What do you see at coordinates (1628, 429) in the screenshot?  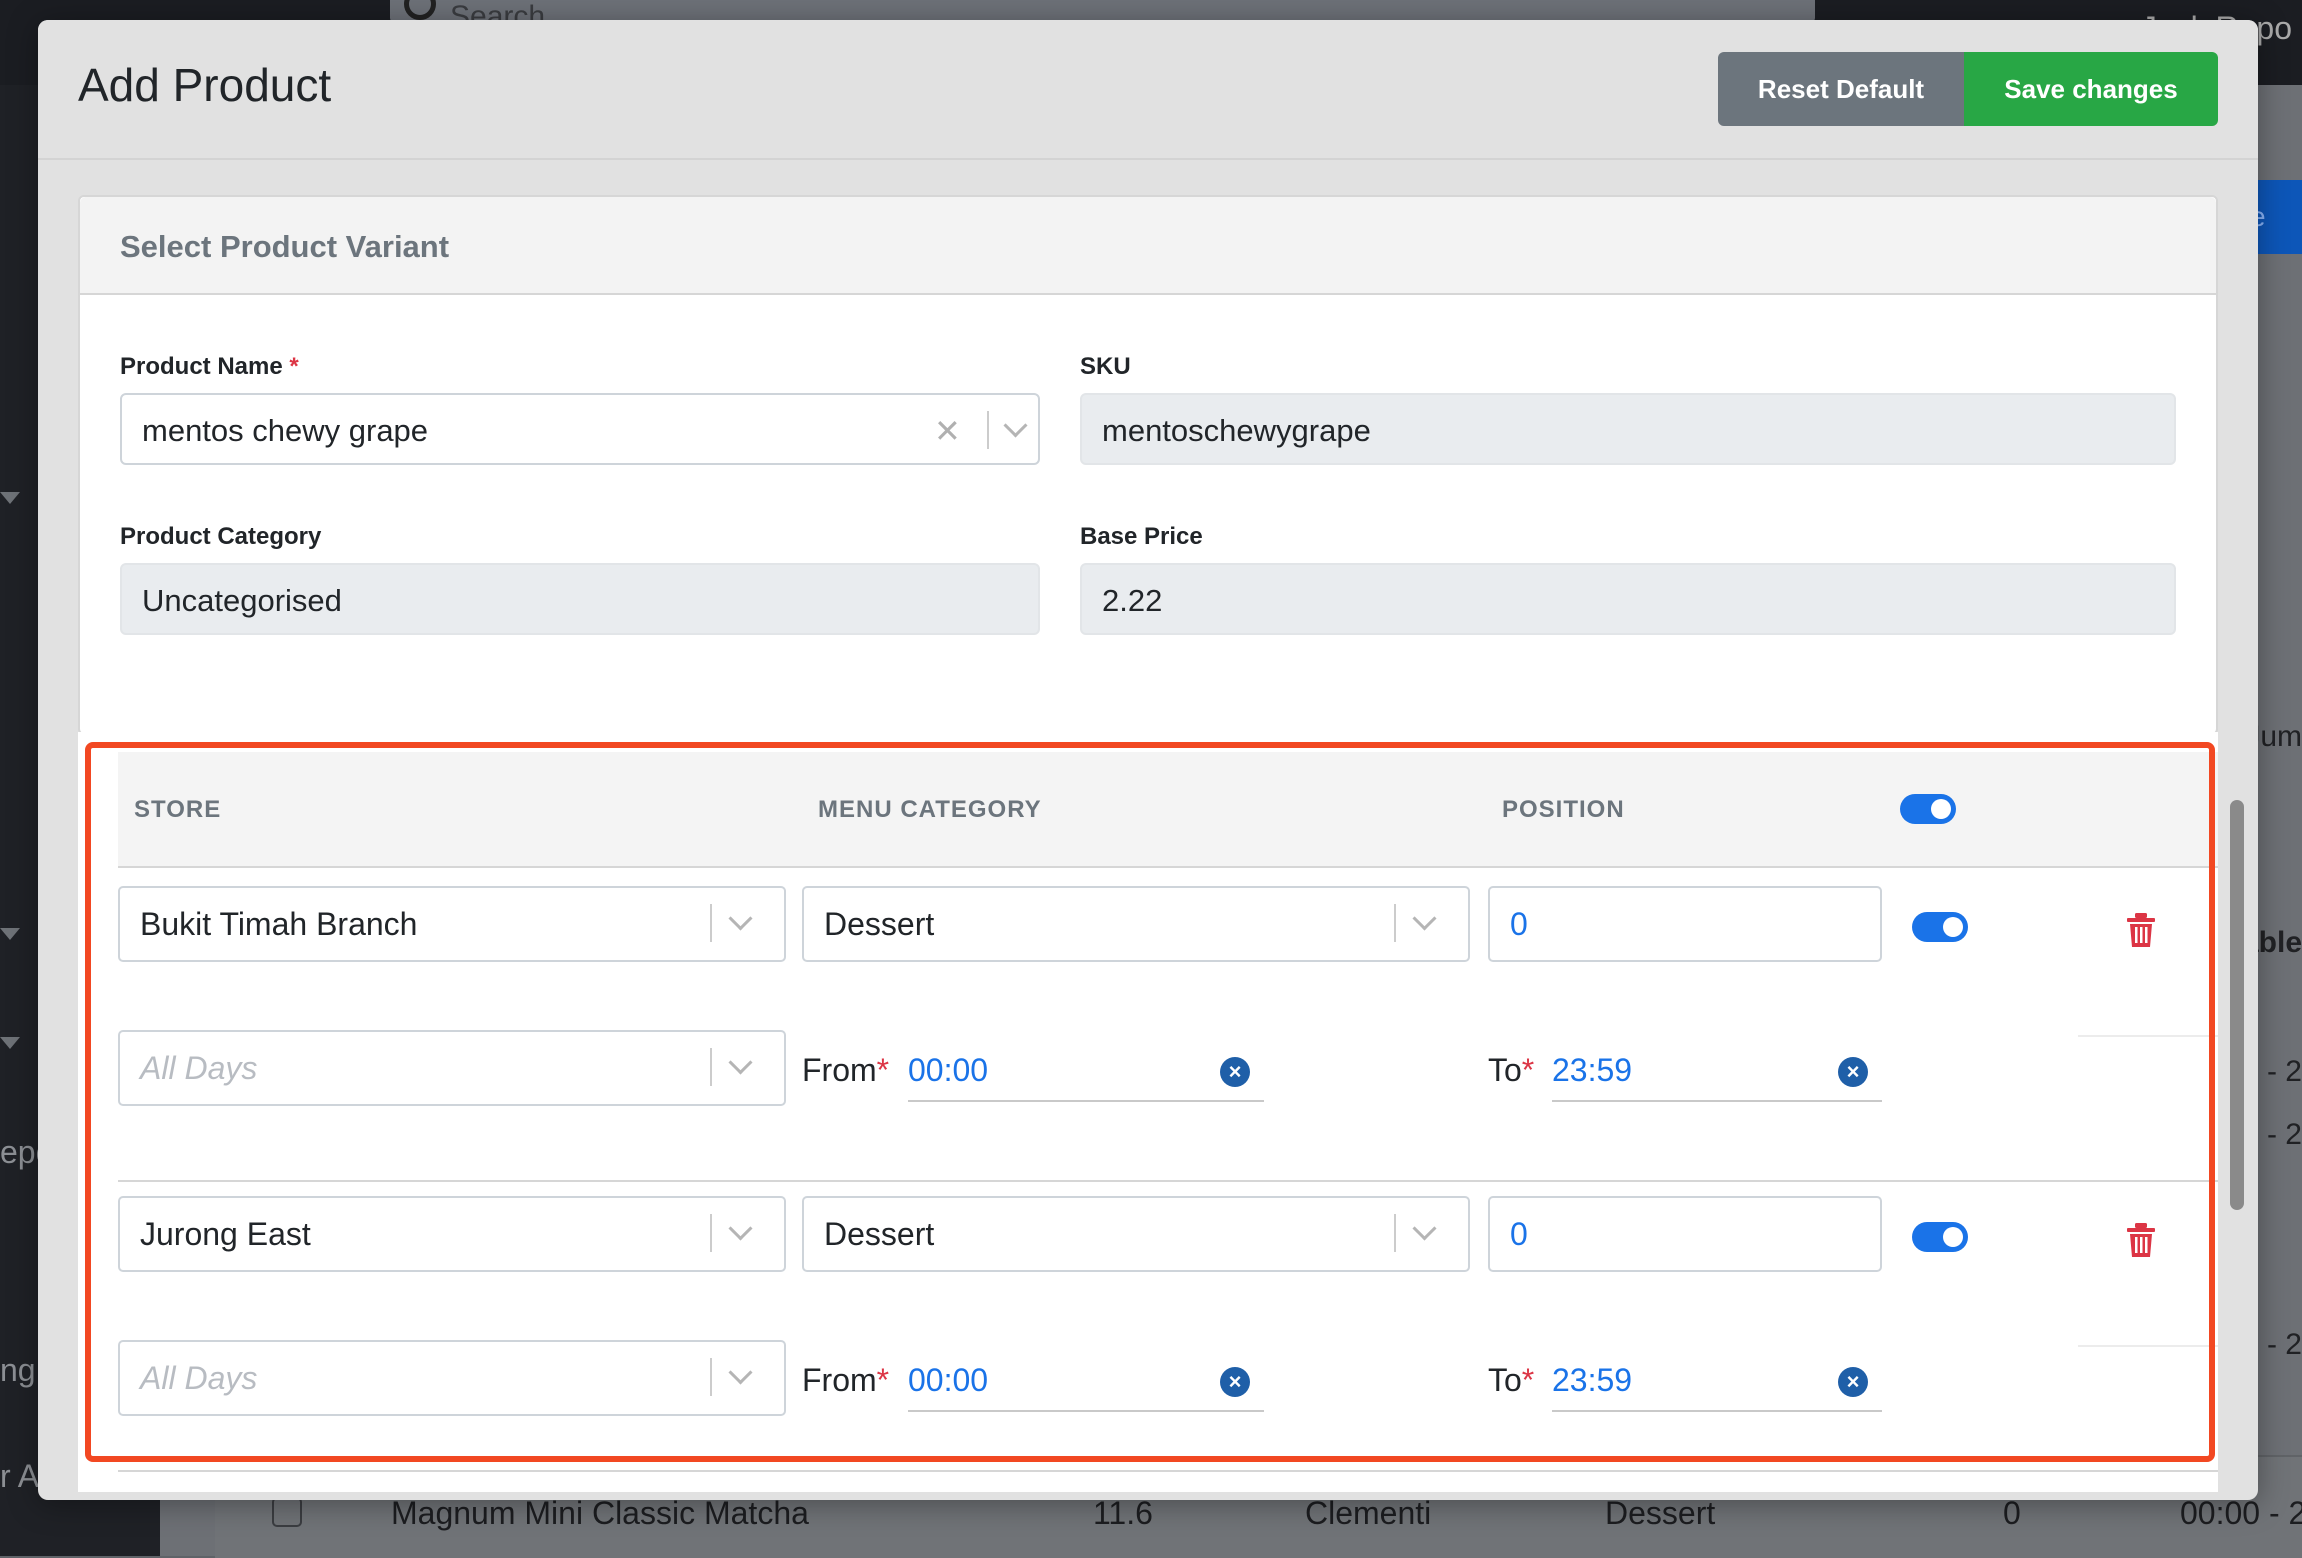 I see `sku-field: mentoschewygrape` at bounding box center [1628, 429].